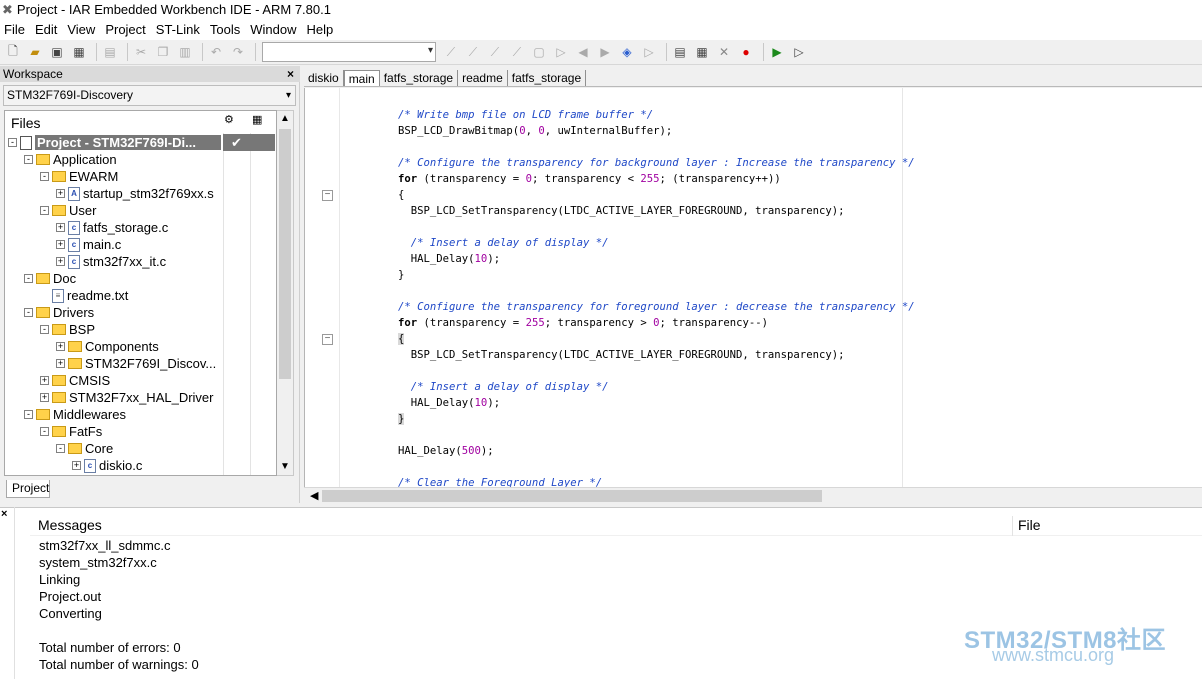 This screenshot has width=1202, height=679. I want to click on file-column-header: File, so click(1029, 525).